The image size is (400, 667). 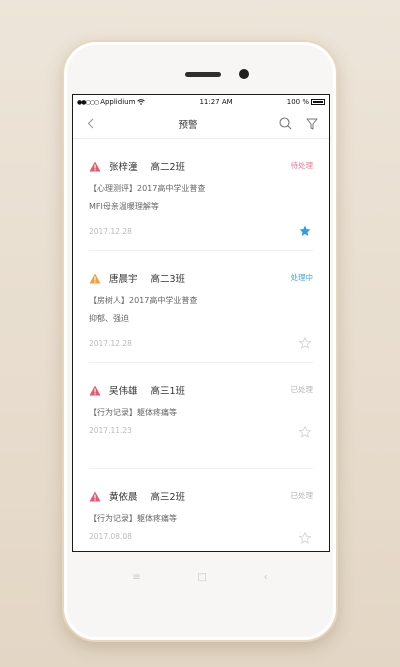 What do you see at coordinates (299, 124) in the screenshot?
I see `nav-actions` at bounding box center [299, 124].